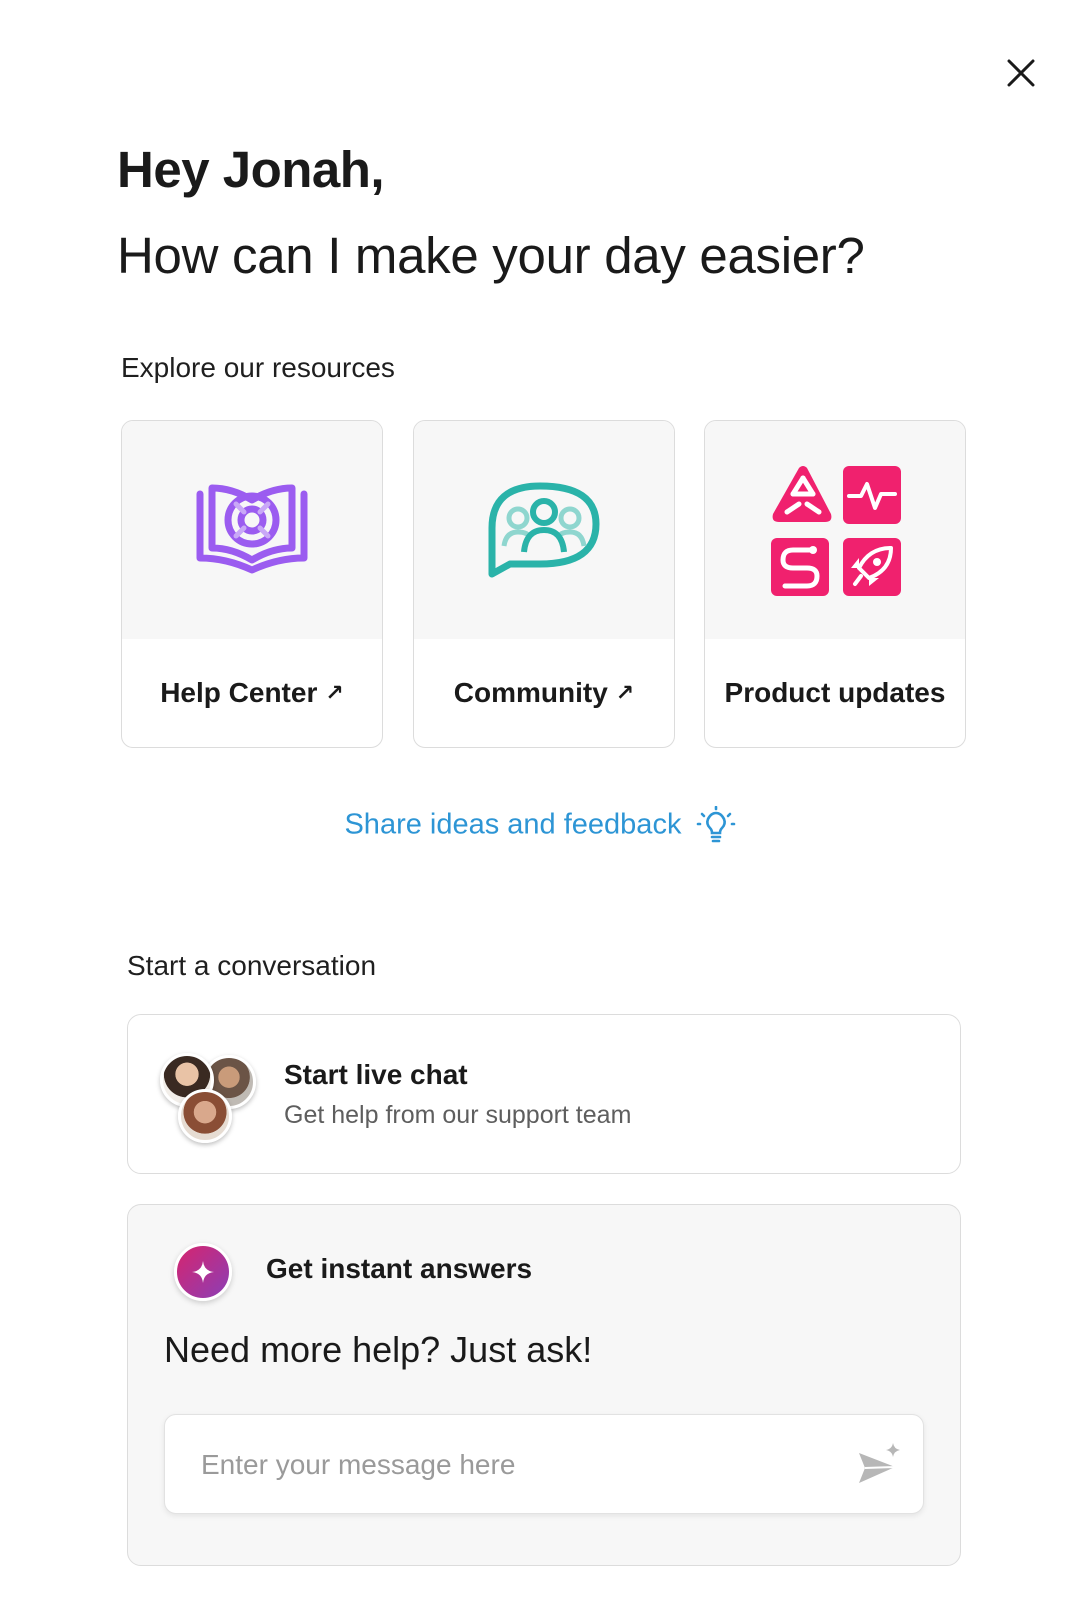 Image resolution: width=1080 pixels, height=1600 pixels. I want to click on community-label-row: Community ↗, so click(544, 693).